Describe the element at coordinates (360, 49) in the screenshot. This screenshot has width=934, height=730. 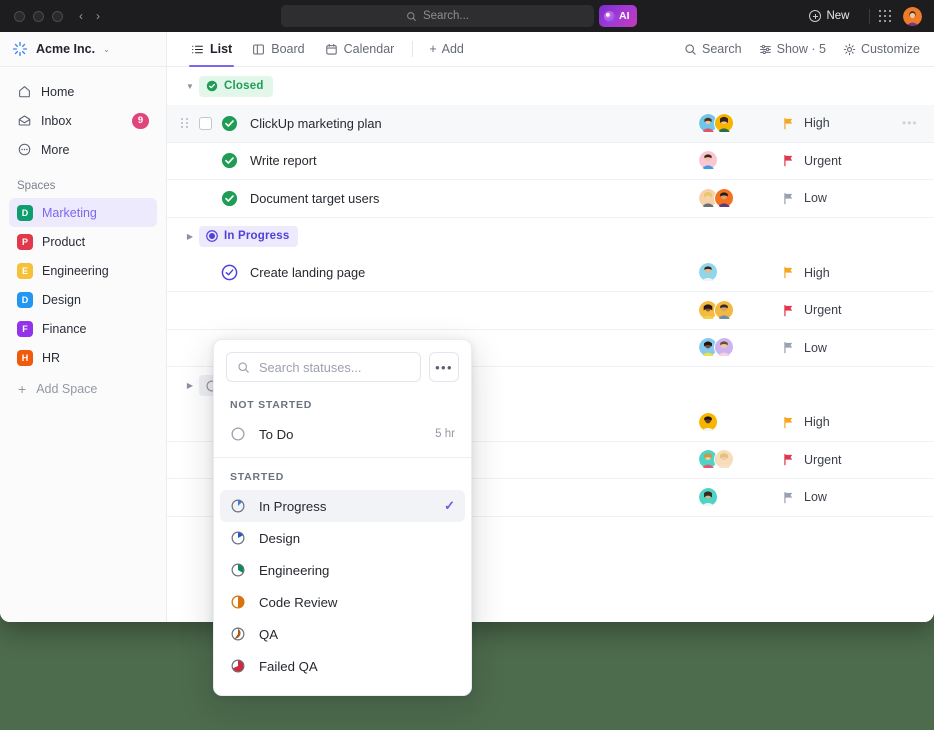
I see `tab-calendar: Calendar` at that location.